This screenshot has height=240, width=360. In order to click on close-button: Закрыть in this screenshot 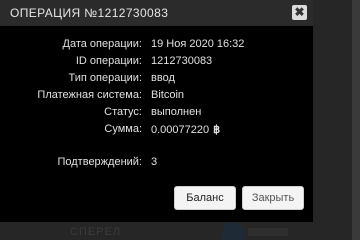, I will do `click(273, 198)`.